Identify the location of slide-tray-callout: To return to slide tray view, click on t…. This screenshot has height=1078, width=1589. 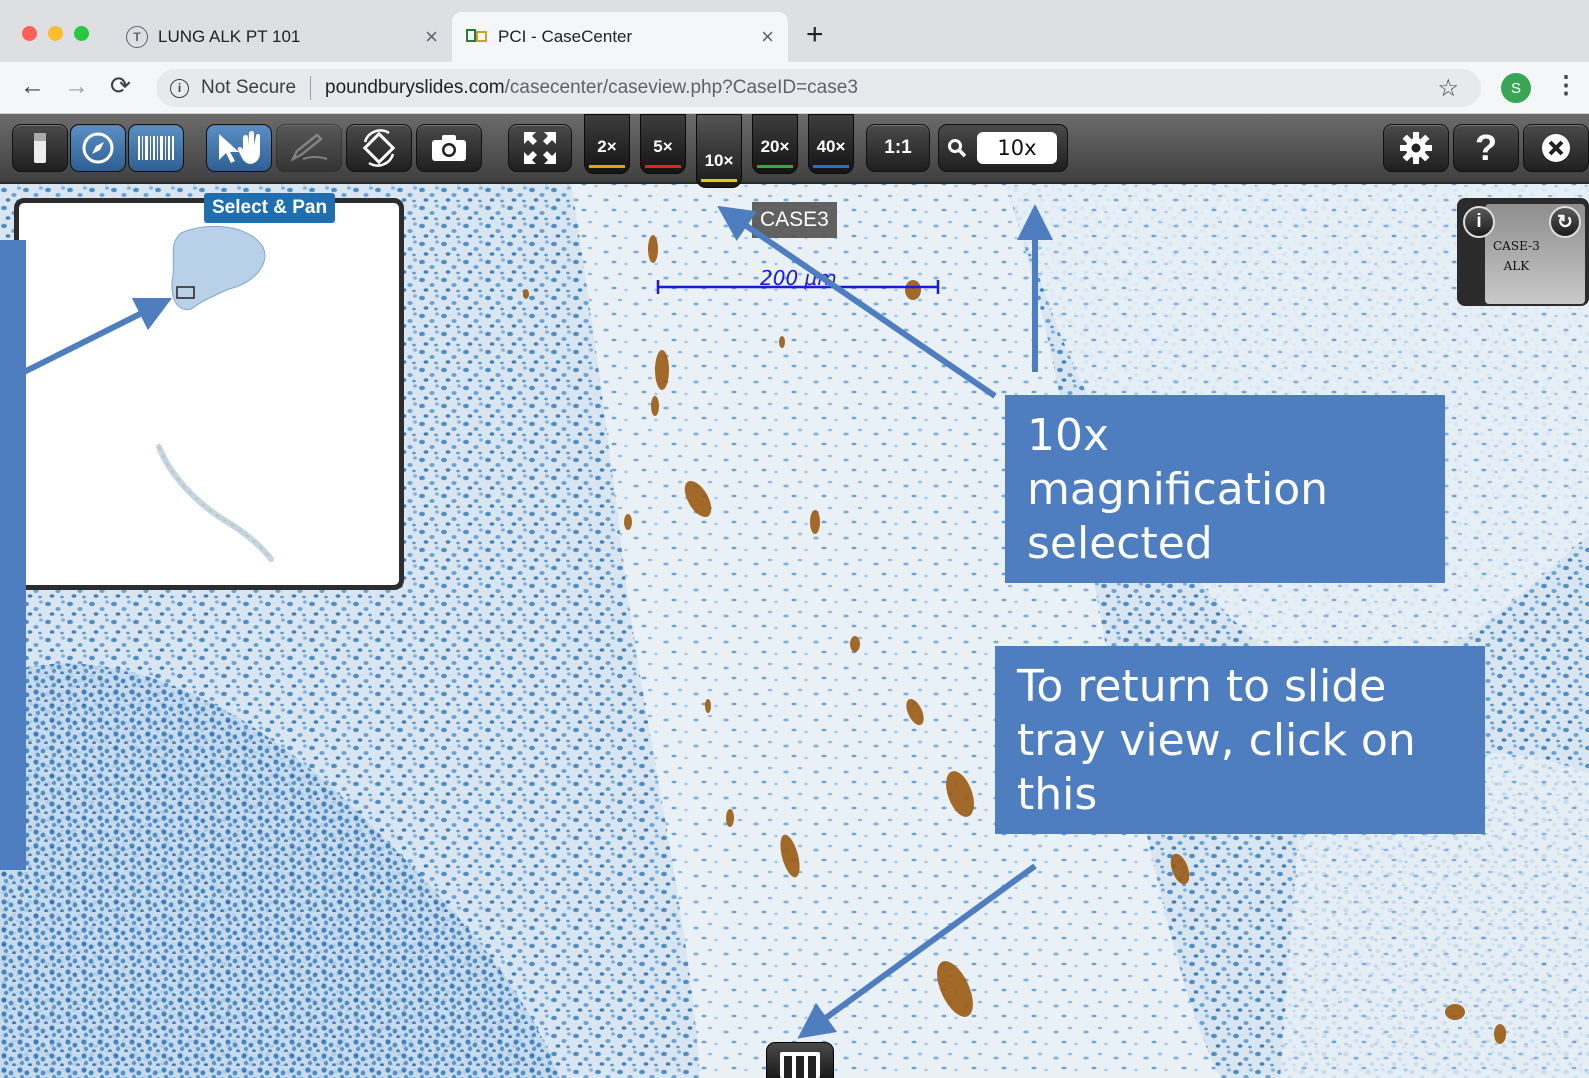
(1240, 740).